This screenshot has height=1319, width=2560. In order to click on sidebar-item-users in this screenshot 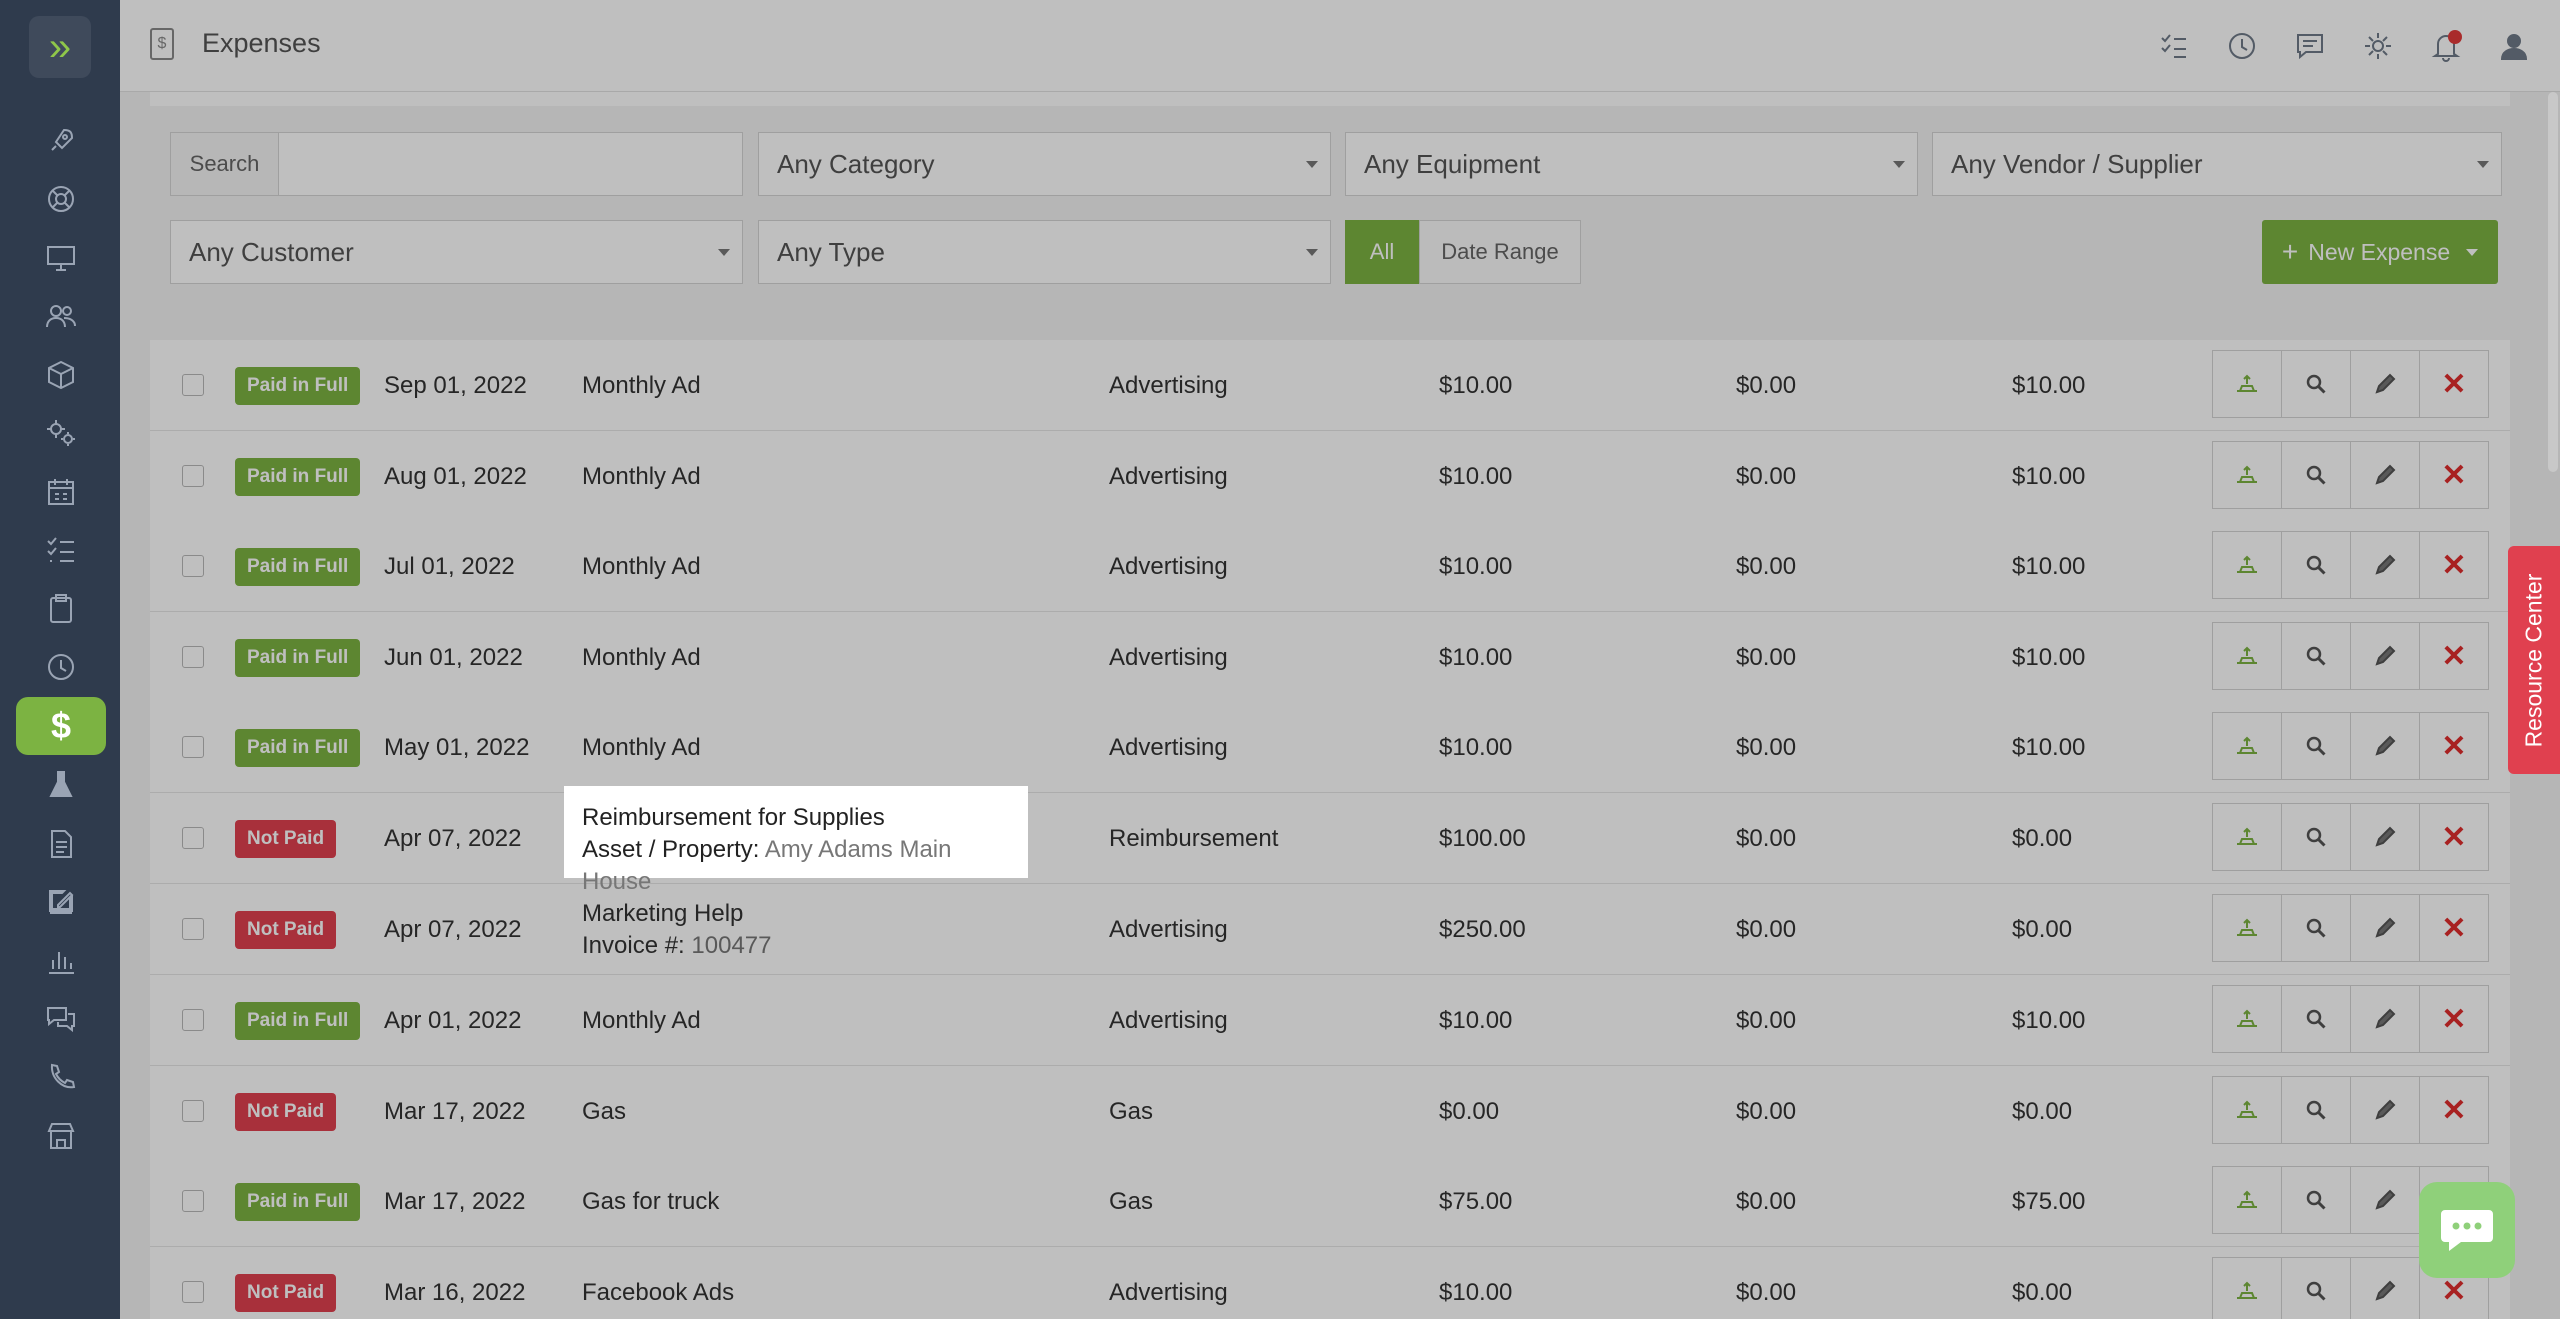, I will do `click(61, 316)`.